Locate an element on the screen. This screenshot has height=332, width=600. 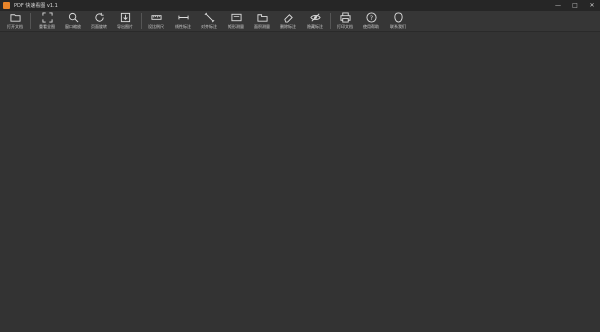
rectangle-measure-label: 矩形测量 is located at coordinates (236, 26).